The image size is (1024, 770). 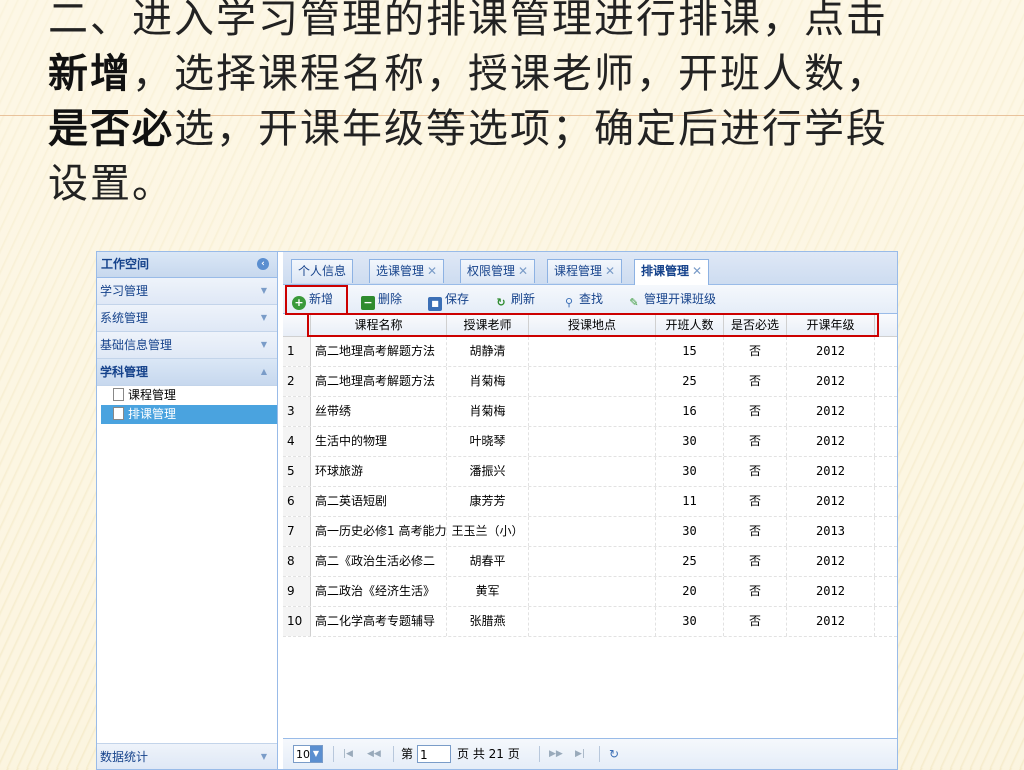 What do you see at coordinates (111, 129) in the screenshot?
I see `instruction-bold-required: 是否必` at bounding box center [111, 129].